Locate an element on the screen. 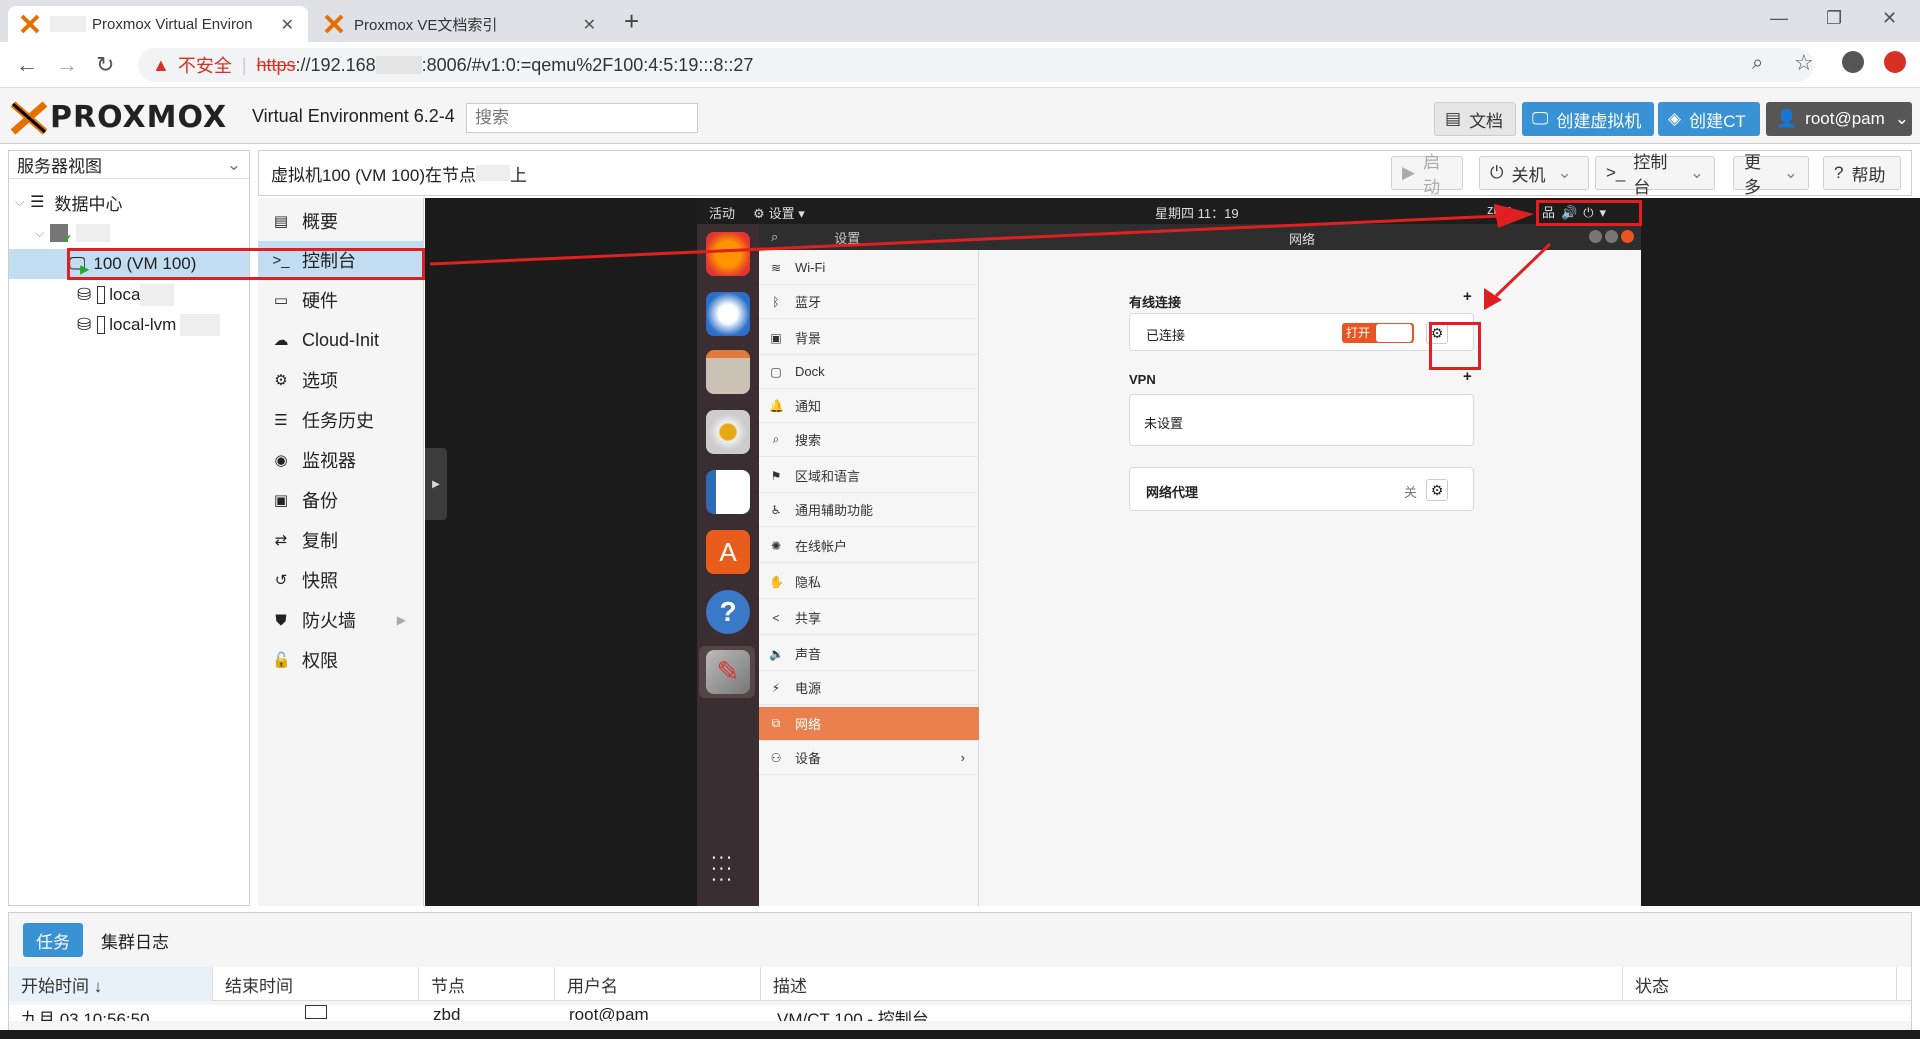 The height and width of the screenshot is (1039, 1920). column-user: 用户名 is located at coordinates (658, 984).